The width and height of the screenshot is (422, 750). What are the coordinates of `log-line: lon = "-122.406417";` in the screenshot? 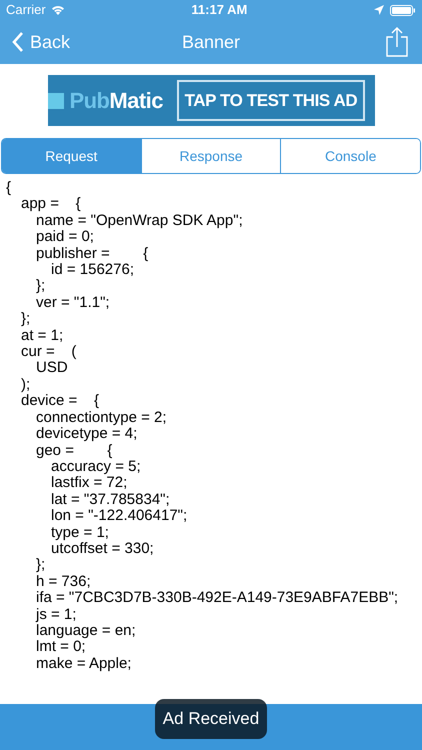 It's located at (119, 516).